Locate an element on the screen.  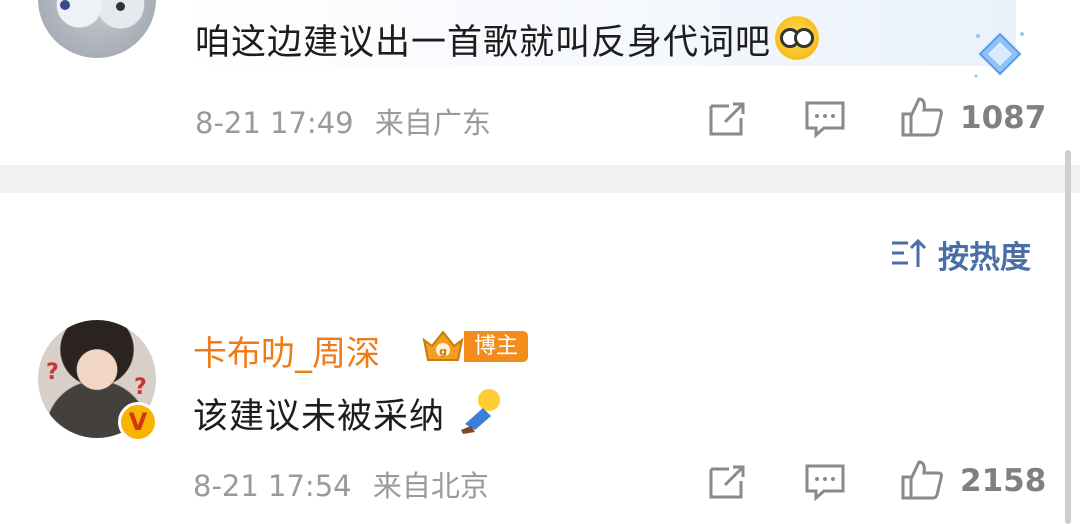
sort-icon is located at coordinates (909, 252).